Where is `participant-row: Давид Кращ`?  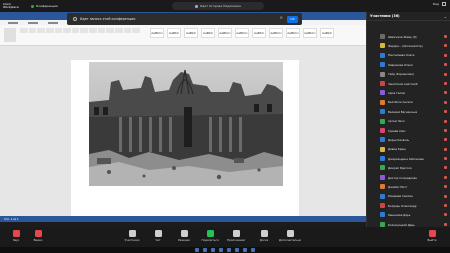
participant-row: Давид Кращ is located at coordinates (408, 149).